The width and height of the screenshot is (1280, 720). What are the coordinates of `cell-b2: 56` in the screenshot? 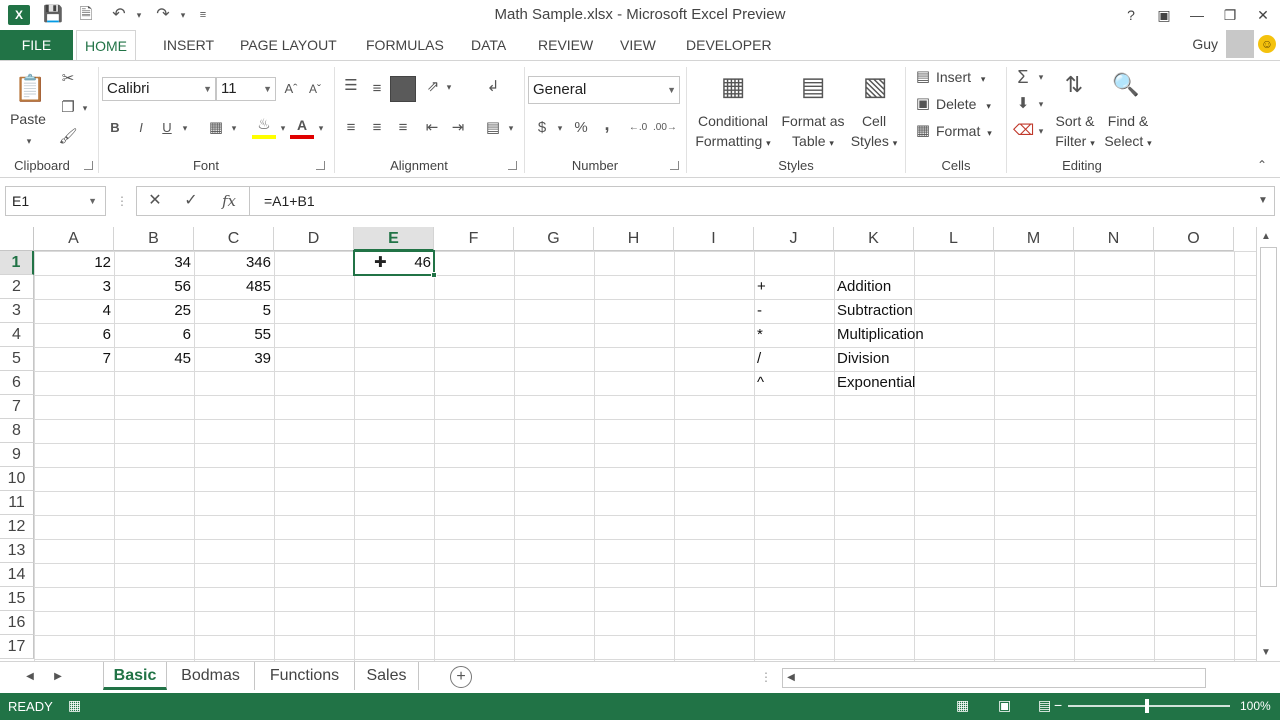 It's located at (154, 287).